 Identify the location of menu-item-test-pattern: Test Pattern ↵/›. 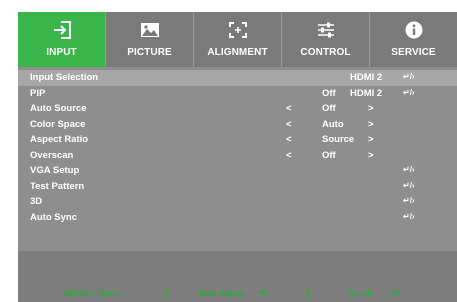
(237, 187).